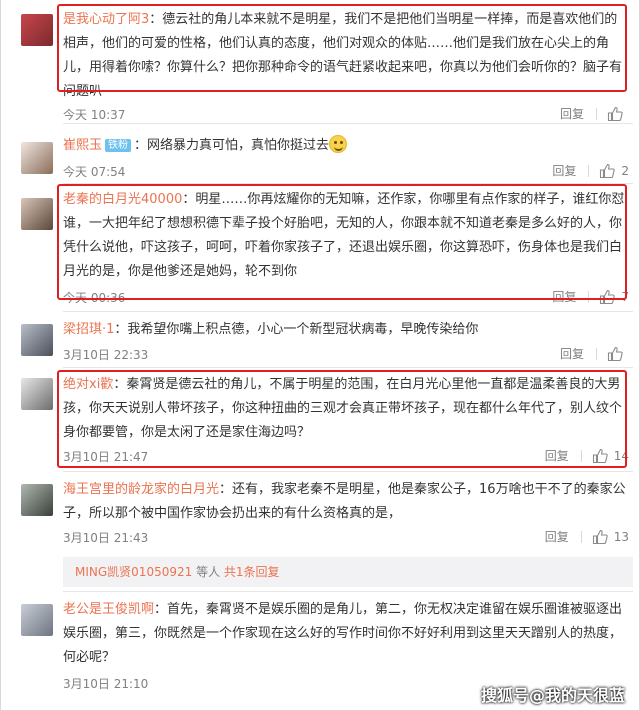 This screenshot has height=710, width=640. What do you see at coordinates (552, 695) in the screenshot?
I see `watermark: 搜狐号@我的天很蓝` at bounding box center [552, 695].